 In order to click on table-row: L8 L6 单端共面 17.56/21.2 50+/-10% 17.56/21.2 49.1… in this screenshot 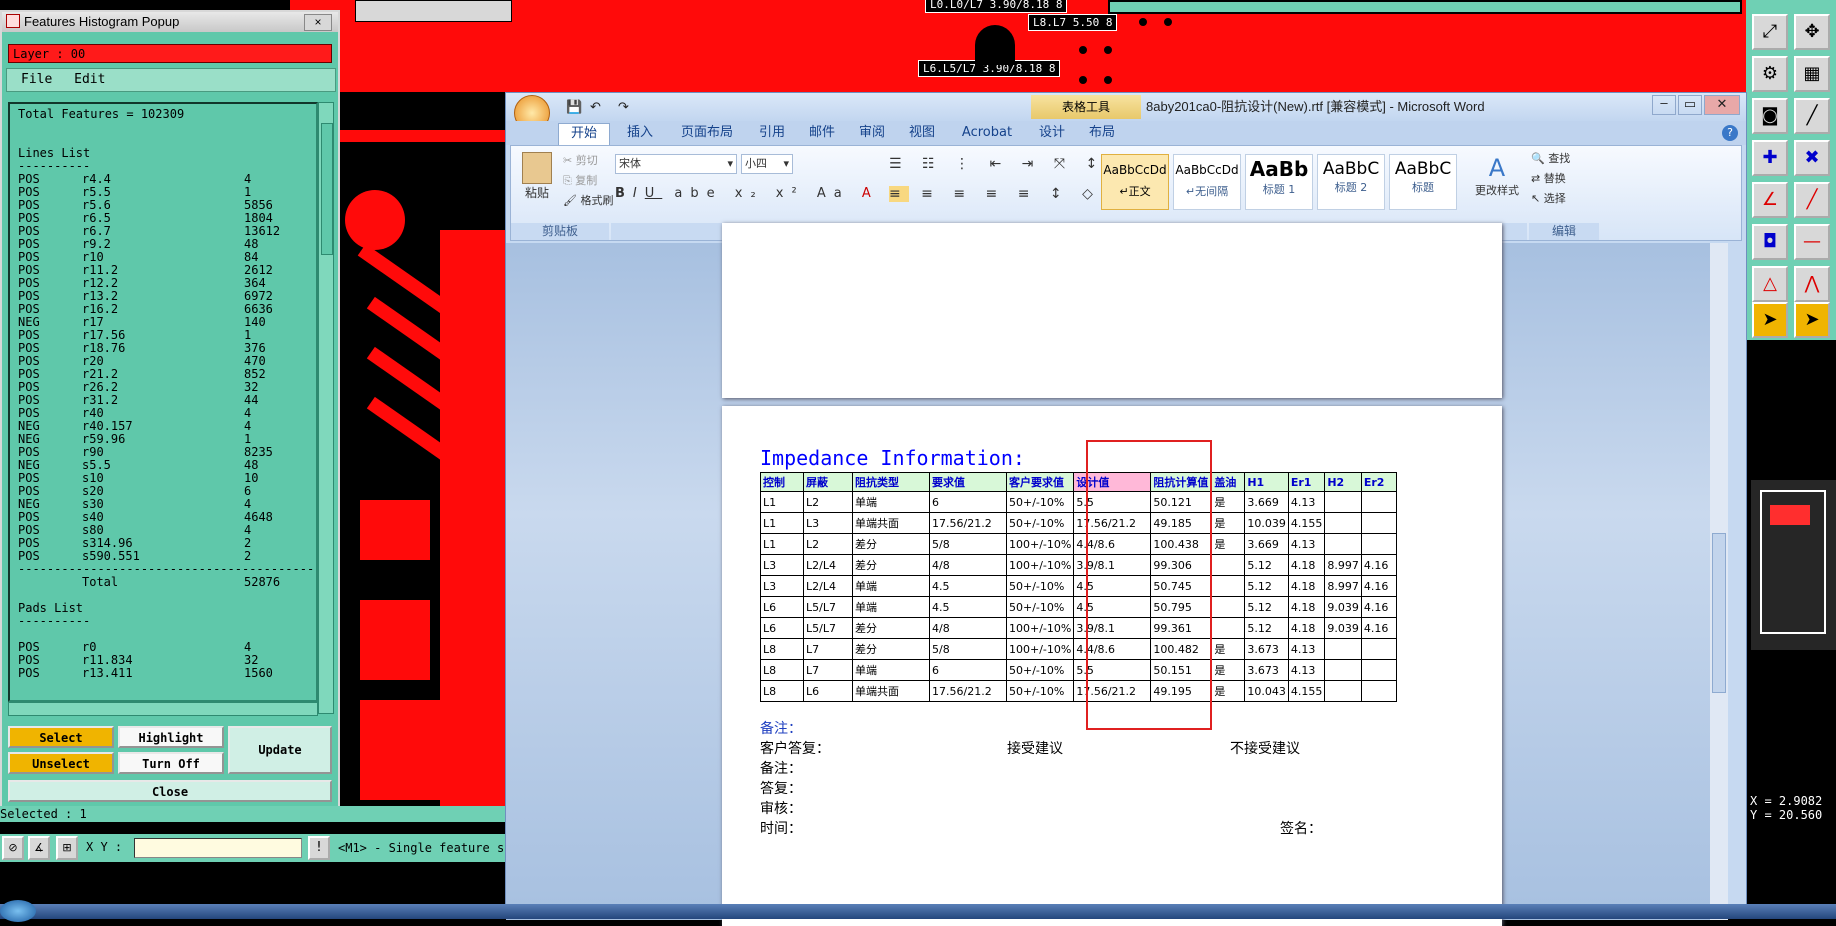, I will do `click(1078, 691)`.